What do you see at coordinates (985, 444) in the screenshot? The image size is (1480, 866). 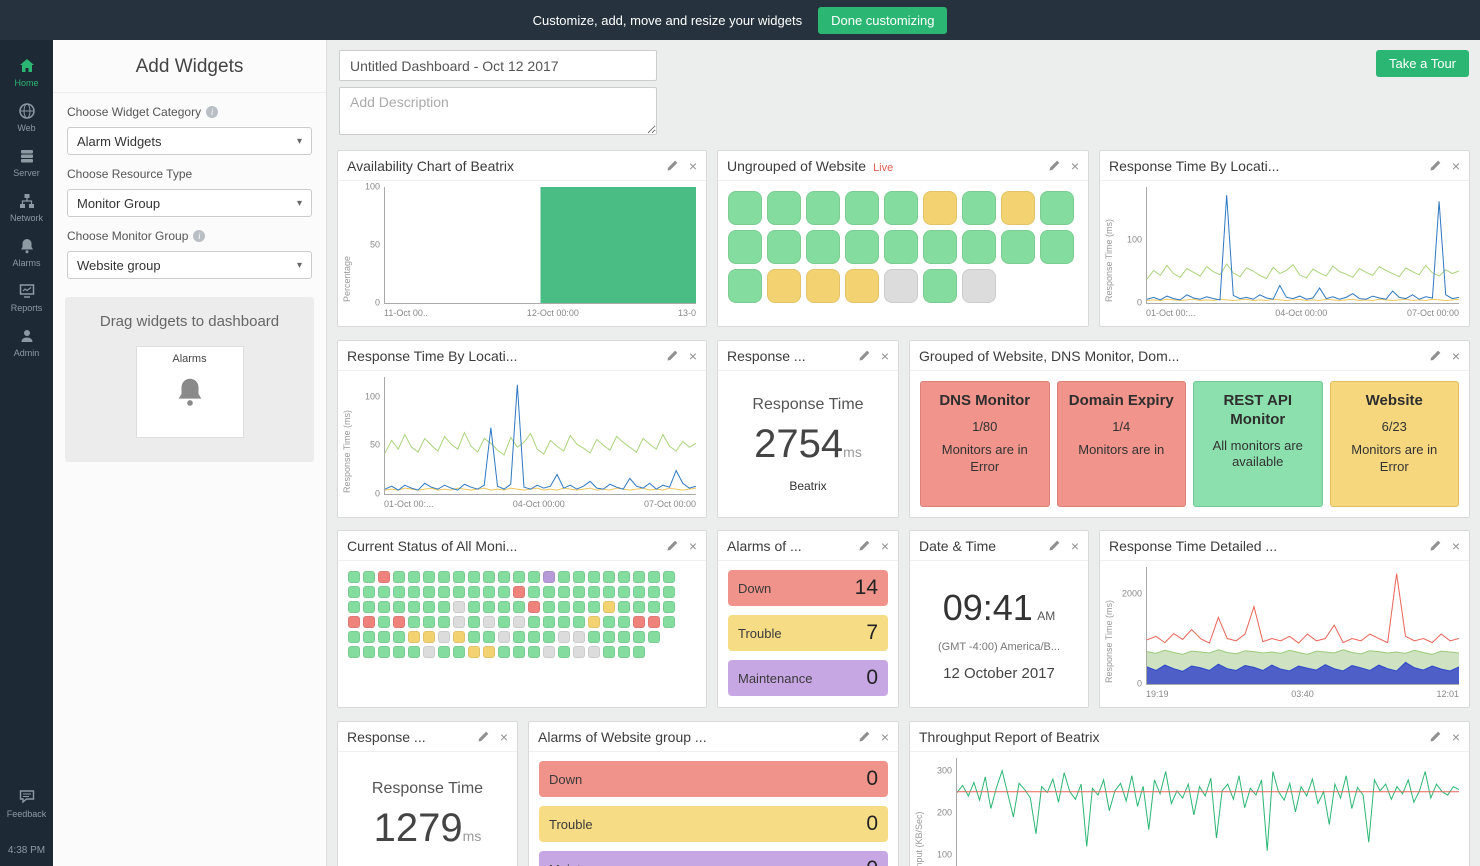 I see `monitor-group-card: DNS Monitor 1/80 Monitors are in Error` at bounding box center [985, 444].